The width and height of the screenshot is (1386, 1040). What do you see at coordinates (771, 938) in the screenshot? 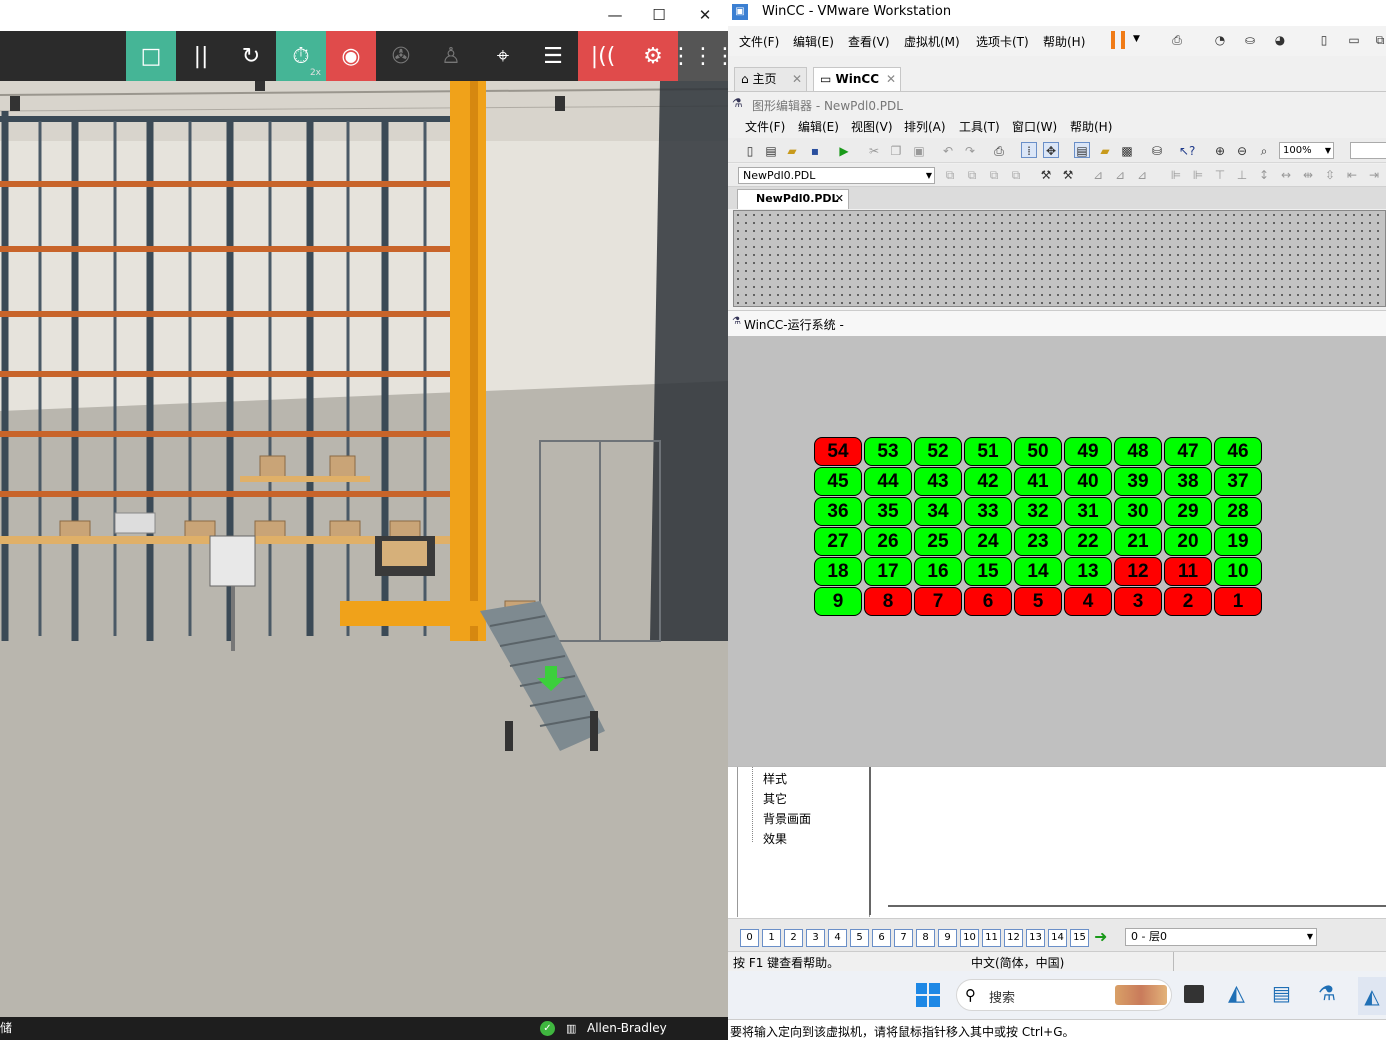
I see `layer-button-1: 1` at bounding box center [771, 938].